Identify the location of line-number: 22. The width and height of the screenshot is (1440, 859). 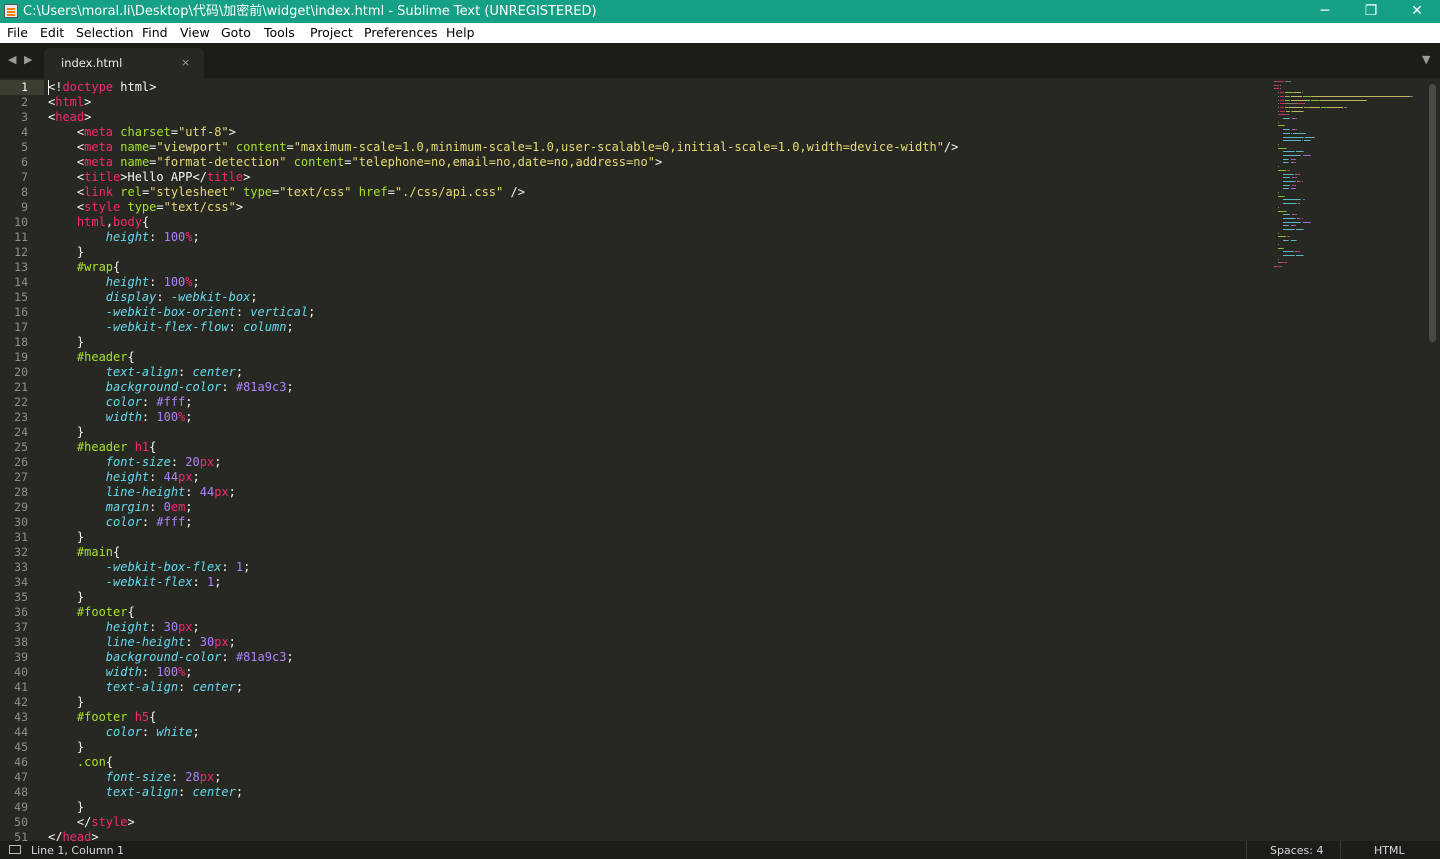
(21, 402).